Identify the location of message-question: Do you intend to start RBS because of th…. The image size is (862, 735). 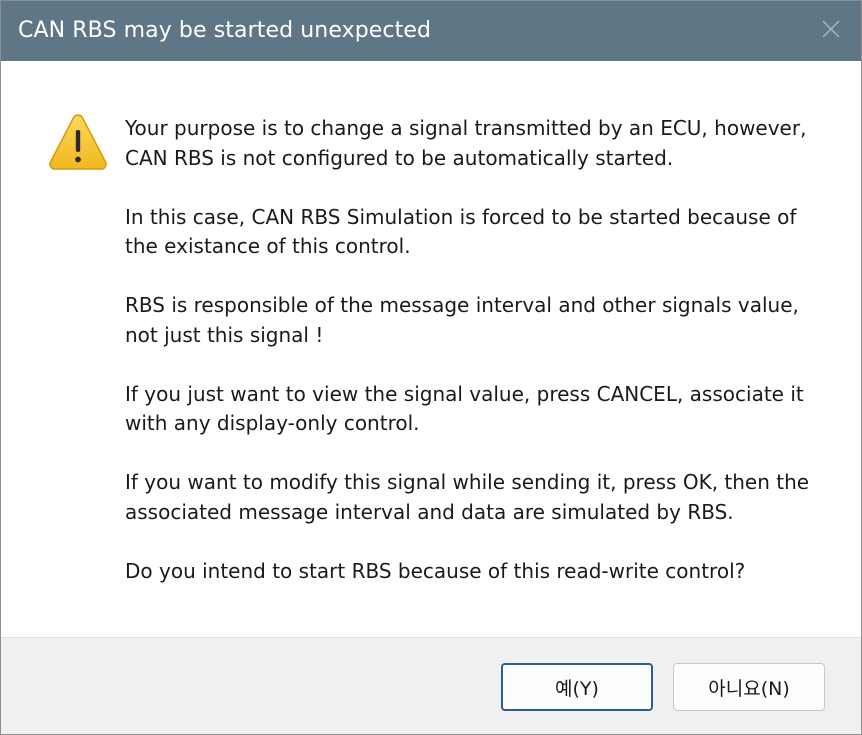
(475, 572).